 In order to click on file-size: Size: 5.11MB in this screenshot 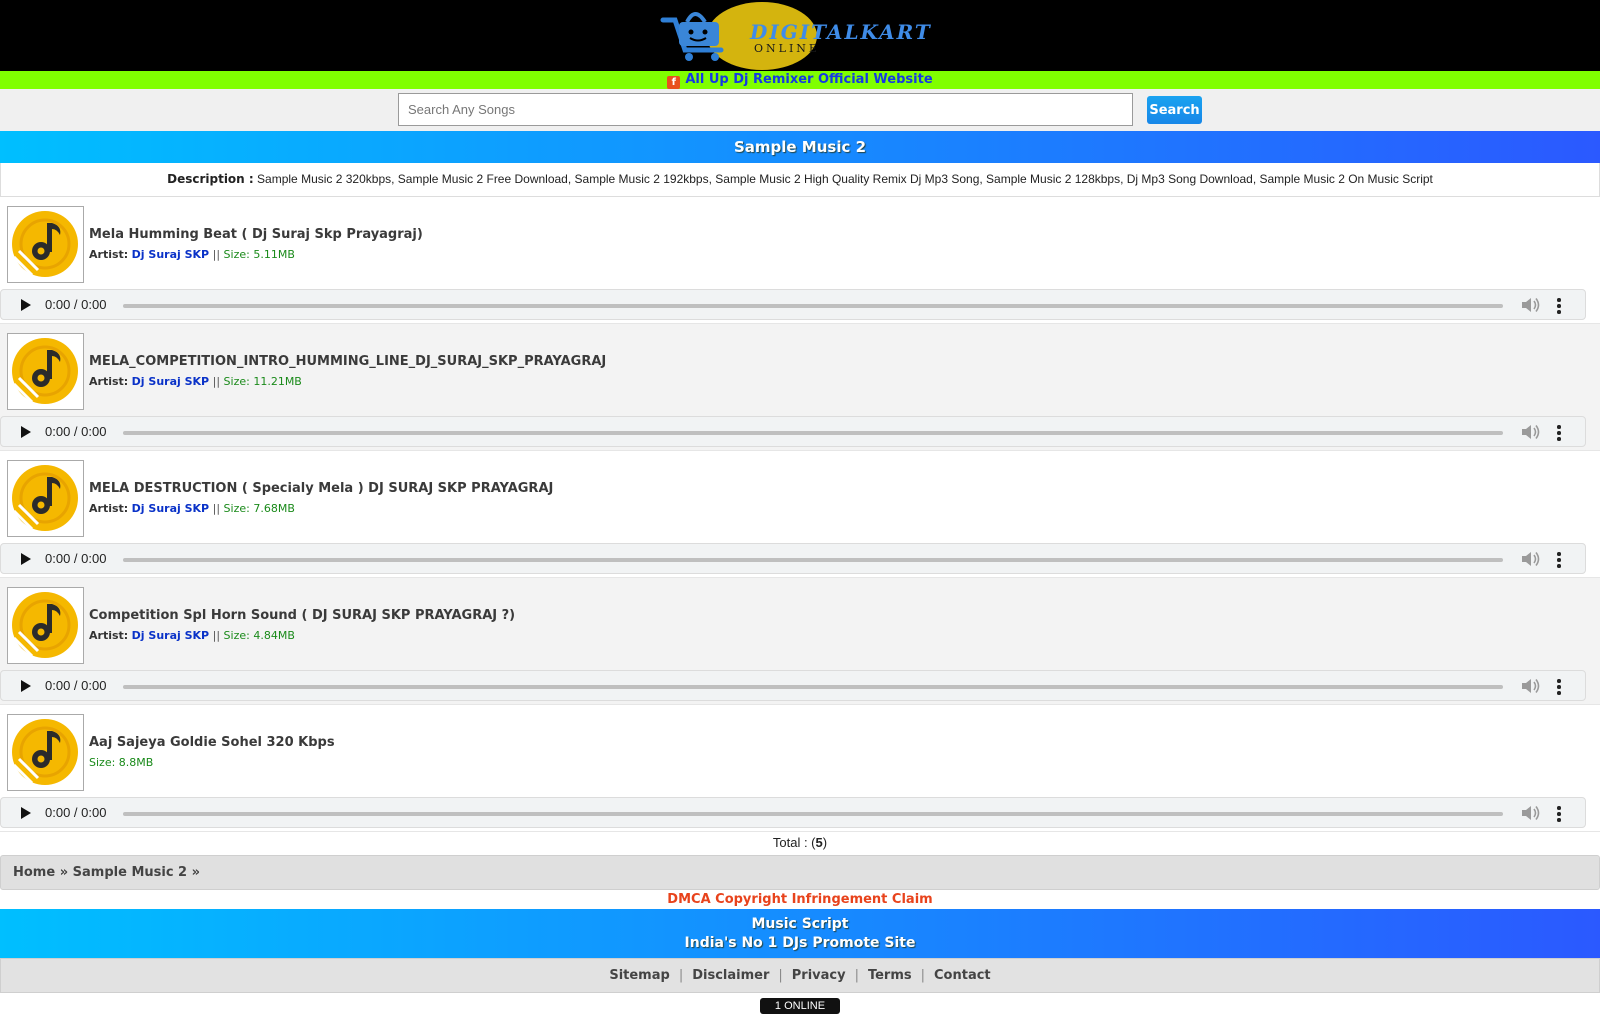, I will do `click(259, 254)`.